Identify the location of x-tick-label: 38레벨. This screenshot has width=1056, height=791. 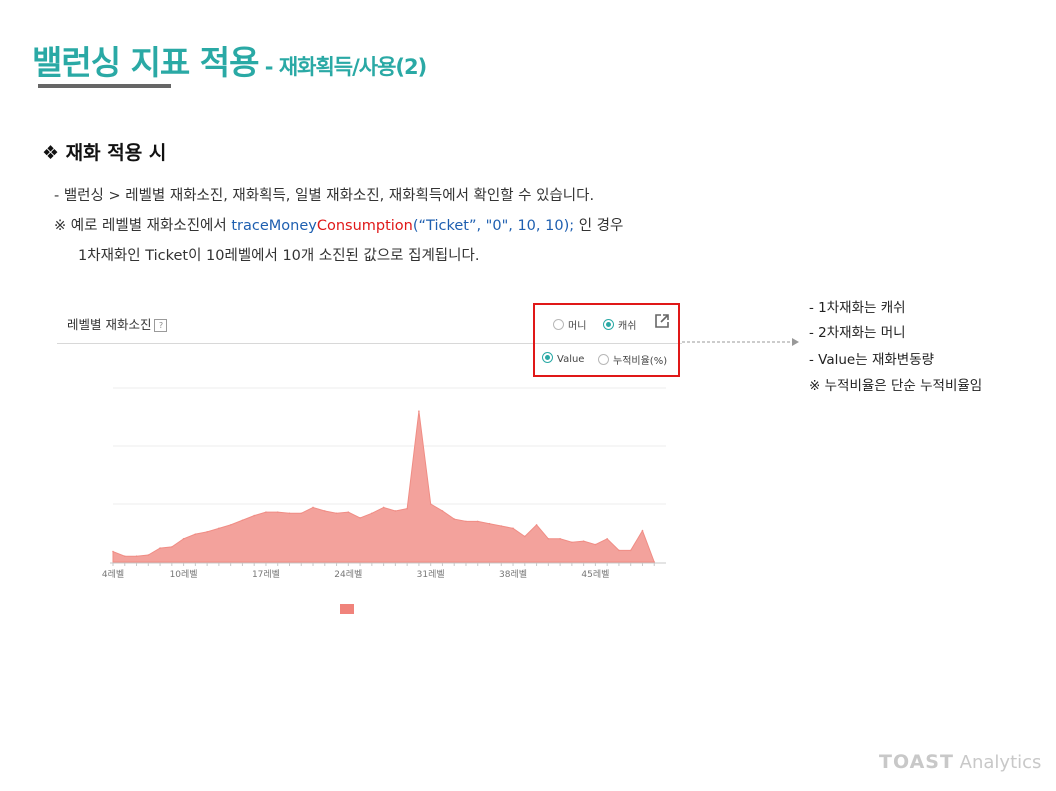
(513, 574).